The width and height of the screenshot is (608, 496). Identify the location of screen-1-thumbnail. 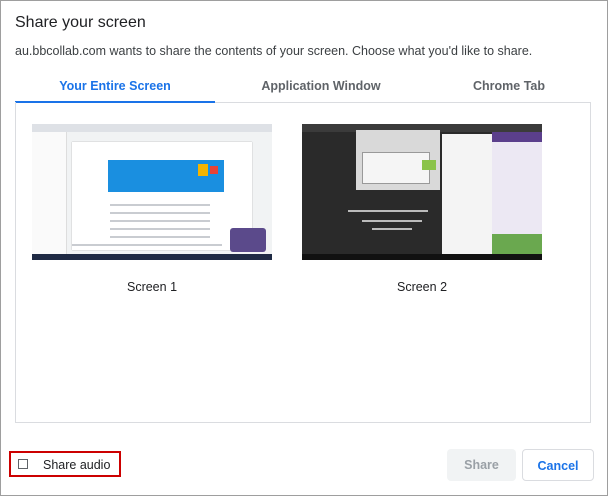
(152, 192).